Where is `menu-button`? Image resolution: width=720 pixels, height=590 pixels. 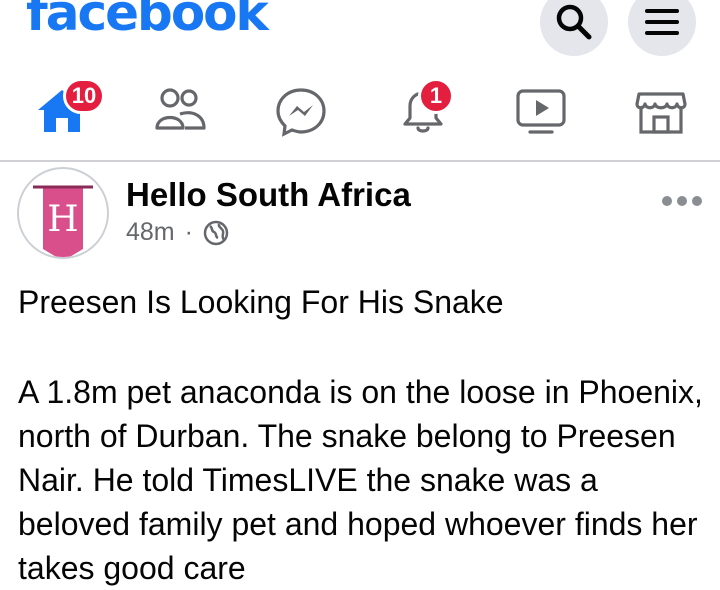 menu-button is located at coordinates (662, 28).